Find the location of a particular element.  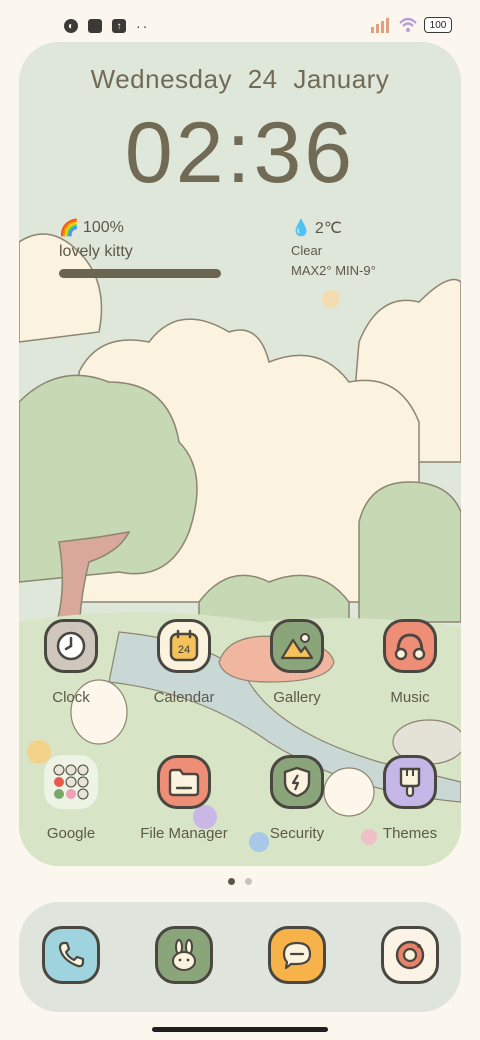

app-google-folder: Google is located at coordinates (71, 798).